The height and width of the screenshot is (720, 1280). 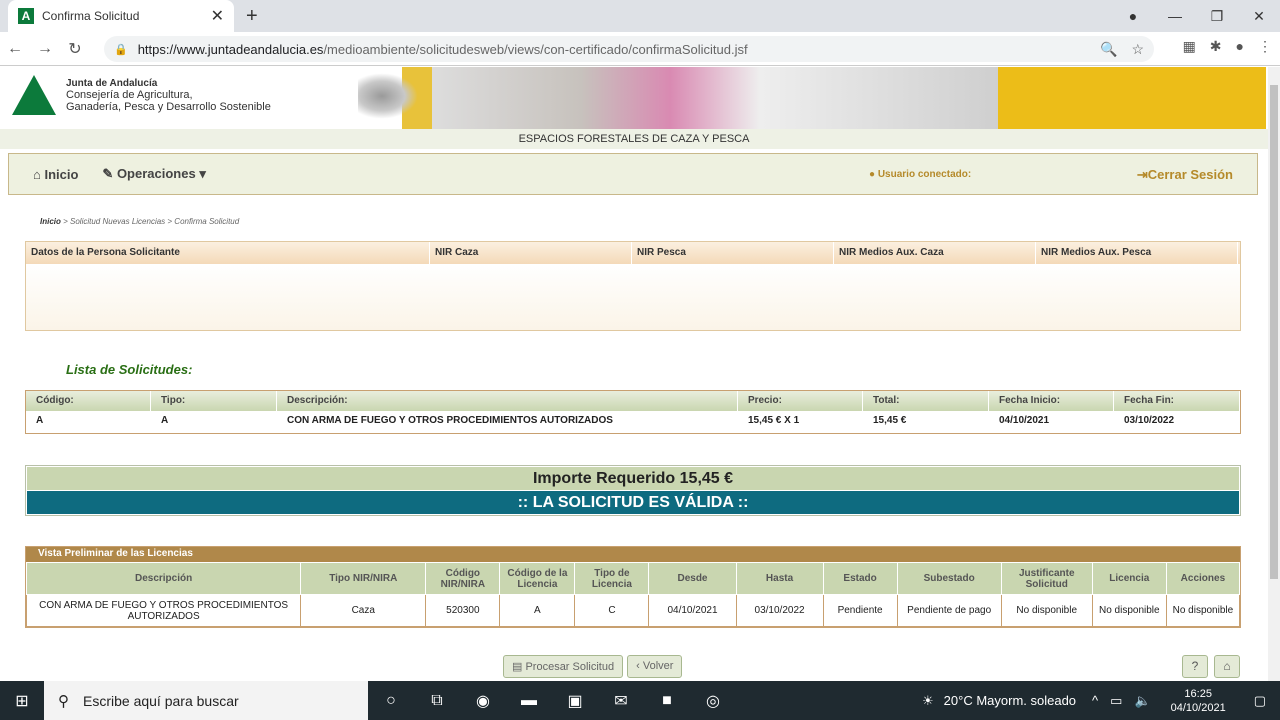 I want to click on profile-icon: ●, so click(x=1240, y=46).